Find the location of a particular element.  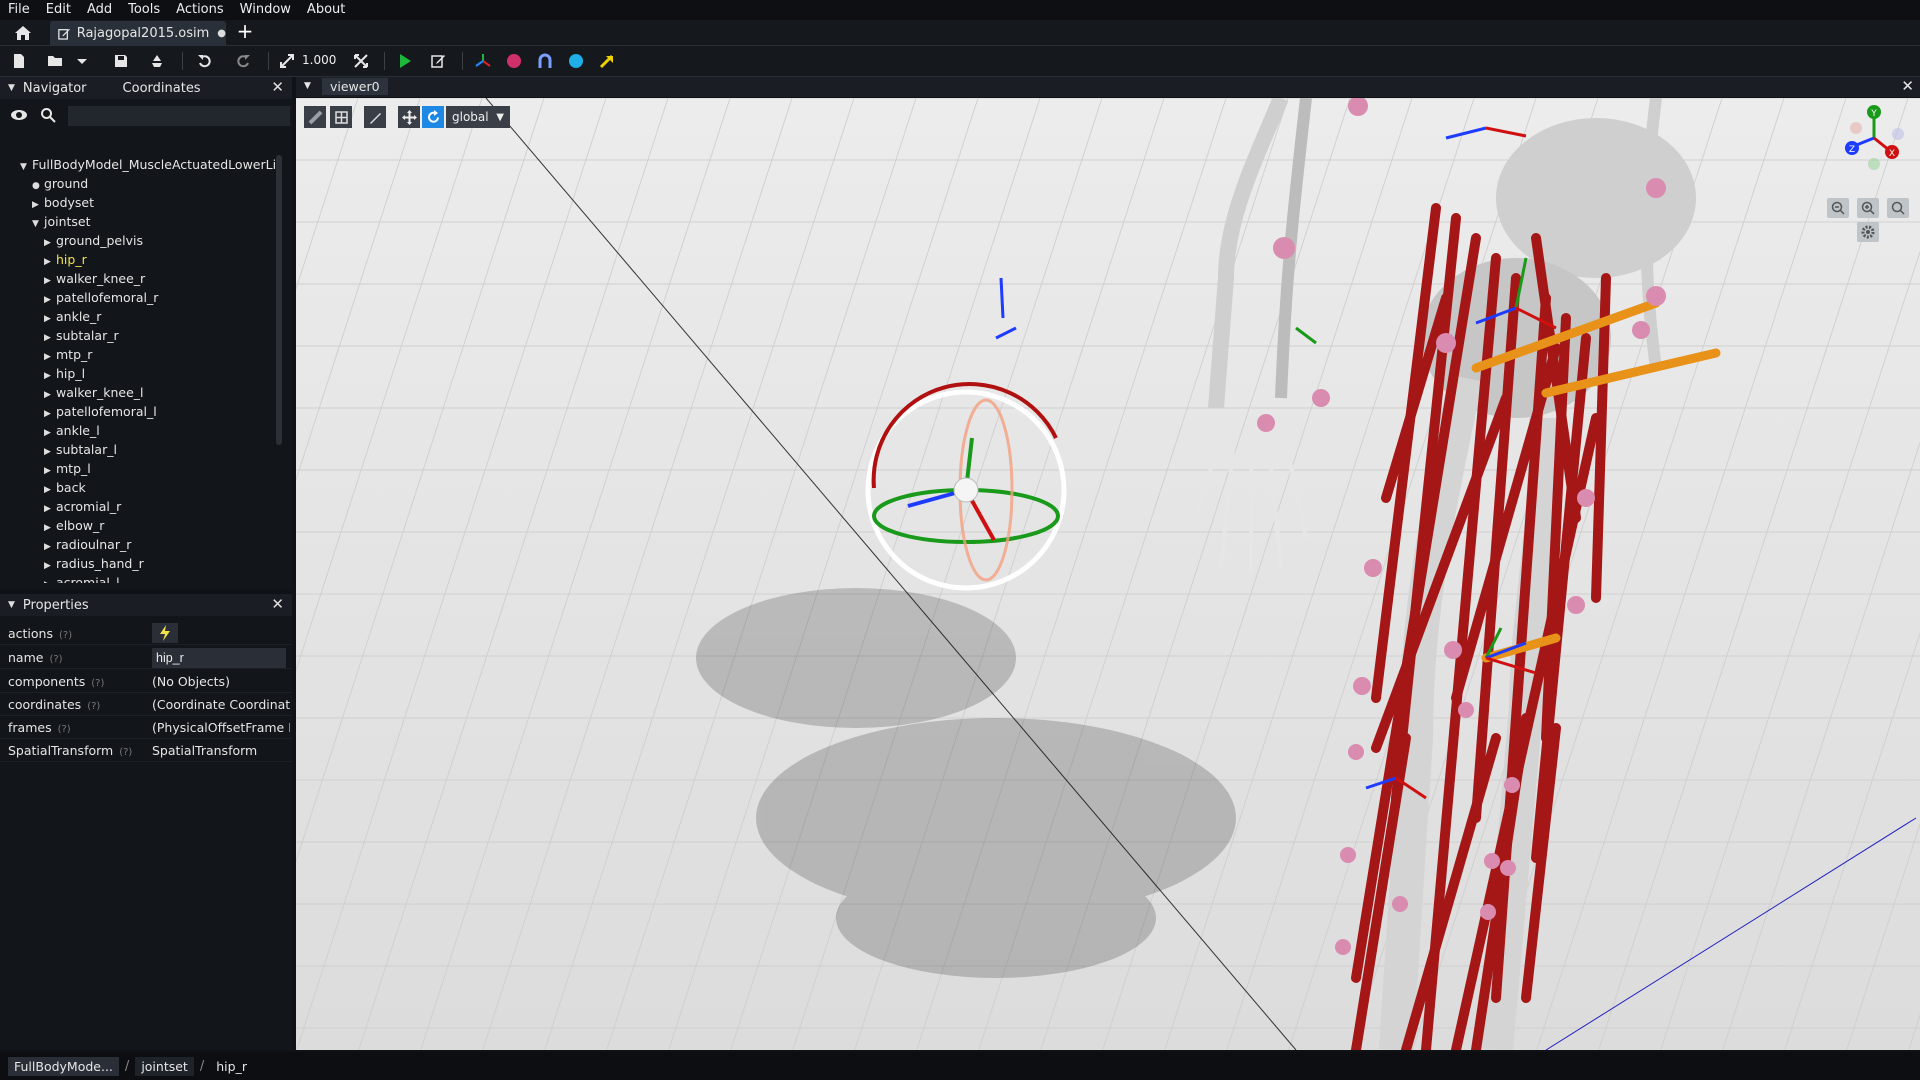

tab-rajagopal: Rajagopal2015.osim ● is located at coordinates (138, 33).